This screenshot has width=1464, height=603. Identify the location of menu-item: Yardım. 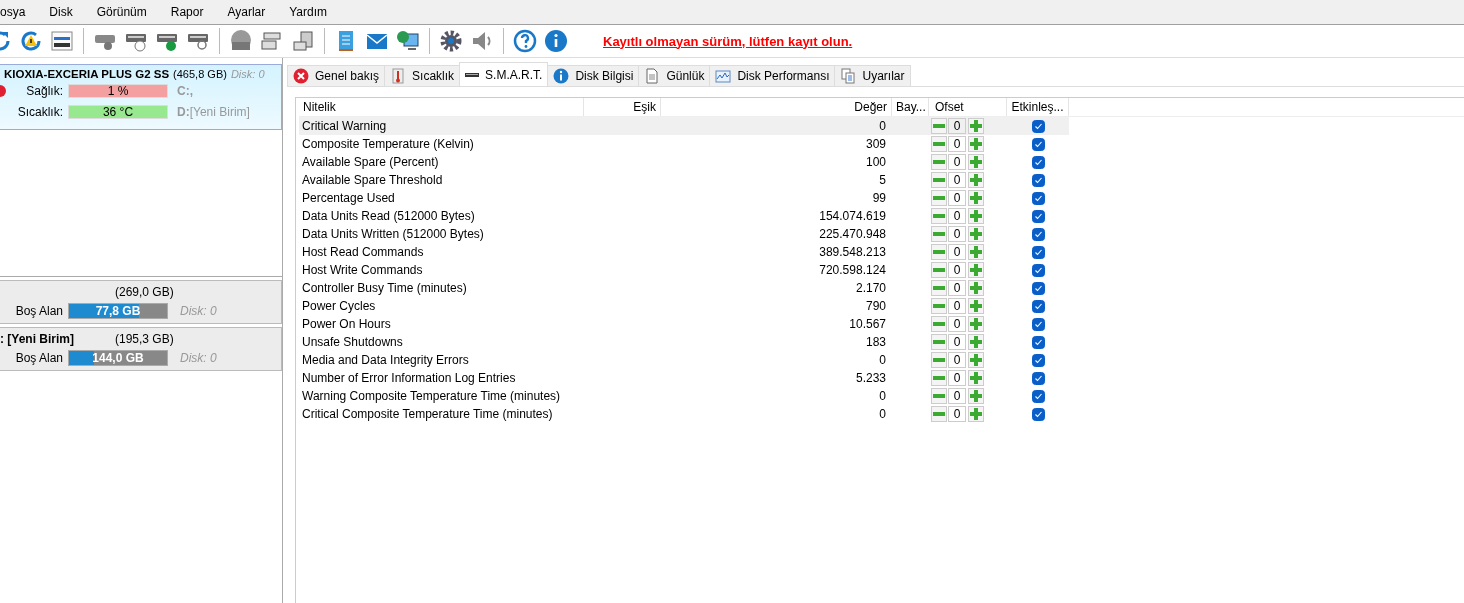
(308, 12).